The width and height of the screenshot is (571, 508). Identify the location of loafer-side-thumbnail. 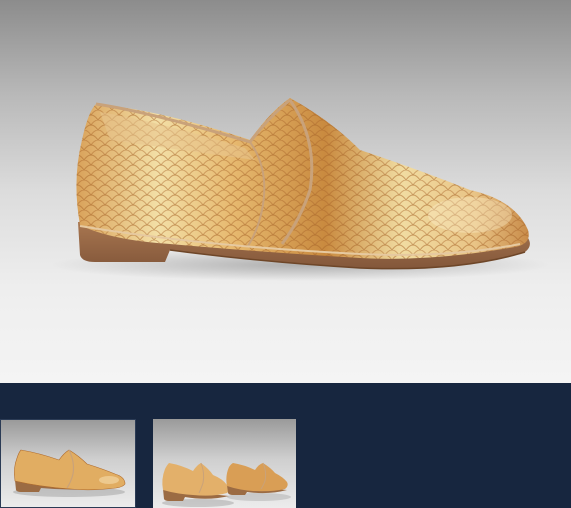
(69, 473).